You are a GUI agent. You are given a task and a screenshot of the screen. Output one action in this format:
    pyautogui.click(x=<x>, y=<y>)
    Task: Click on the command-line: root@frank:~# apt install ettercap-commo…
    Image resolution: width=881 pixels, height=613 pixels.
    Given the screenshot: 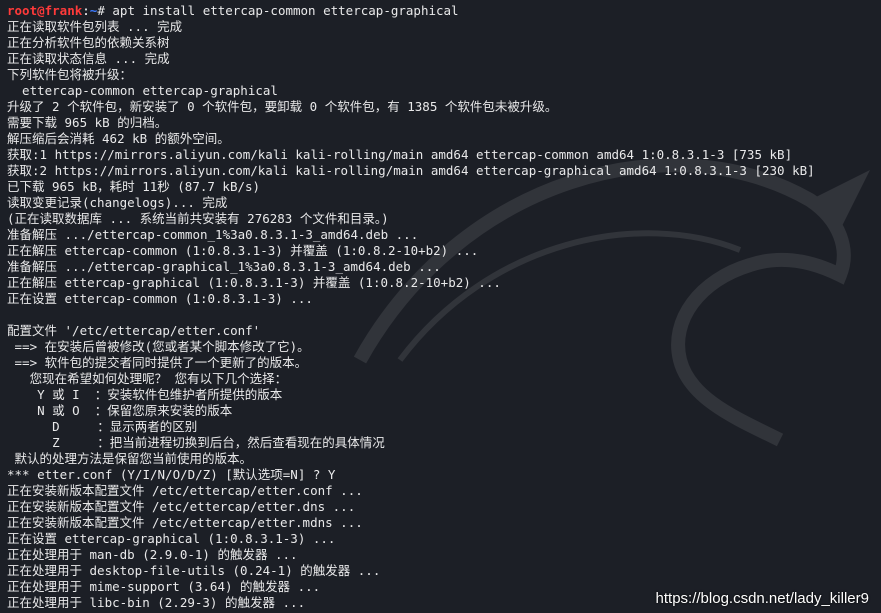 What is the action you would take?
    pyautogui.click(x=411, y=11)
    